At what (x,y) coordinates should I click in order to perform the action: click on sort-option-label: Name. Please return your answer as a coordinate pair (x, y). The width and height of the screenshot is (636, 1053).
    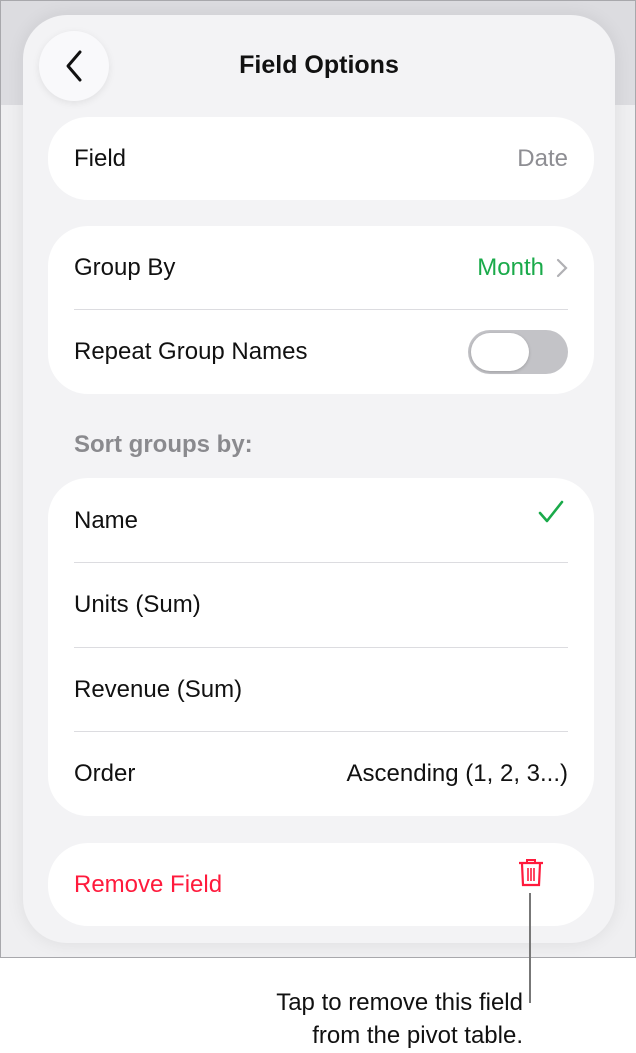
    Looking at the image, I should click on (106, 520).